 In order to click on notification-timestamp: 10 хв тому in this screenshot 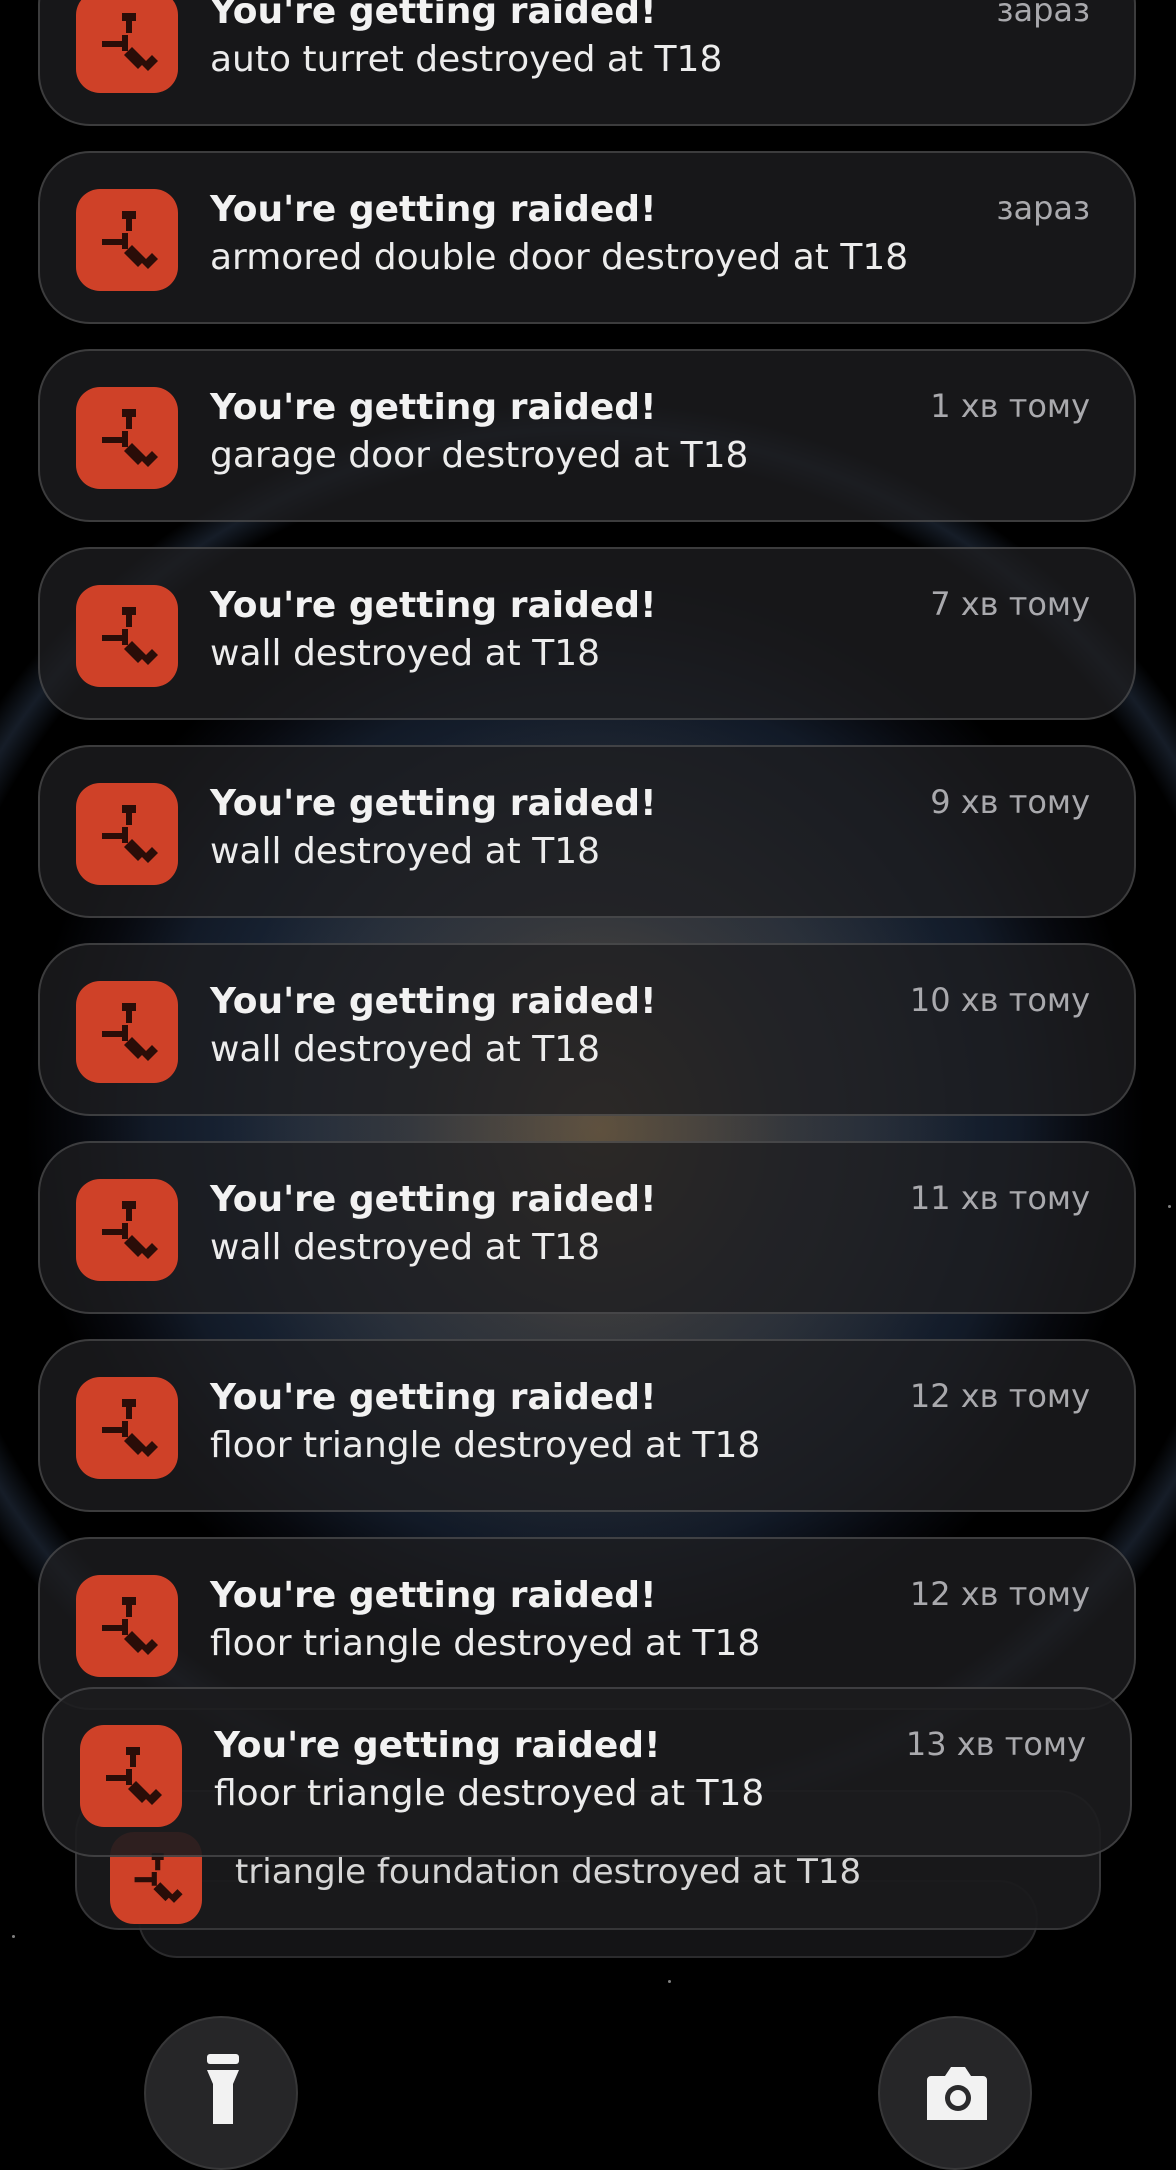, I will do `click(999, 1000)`.